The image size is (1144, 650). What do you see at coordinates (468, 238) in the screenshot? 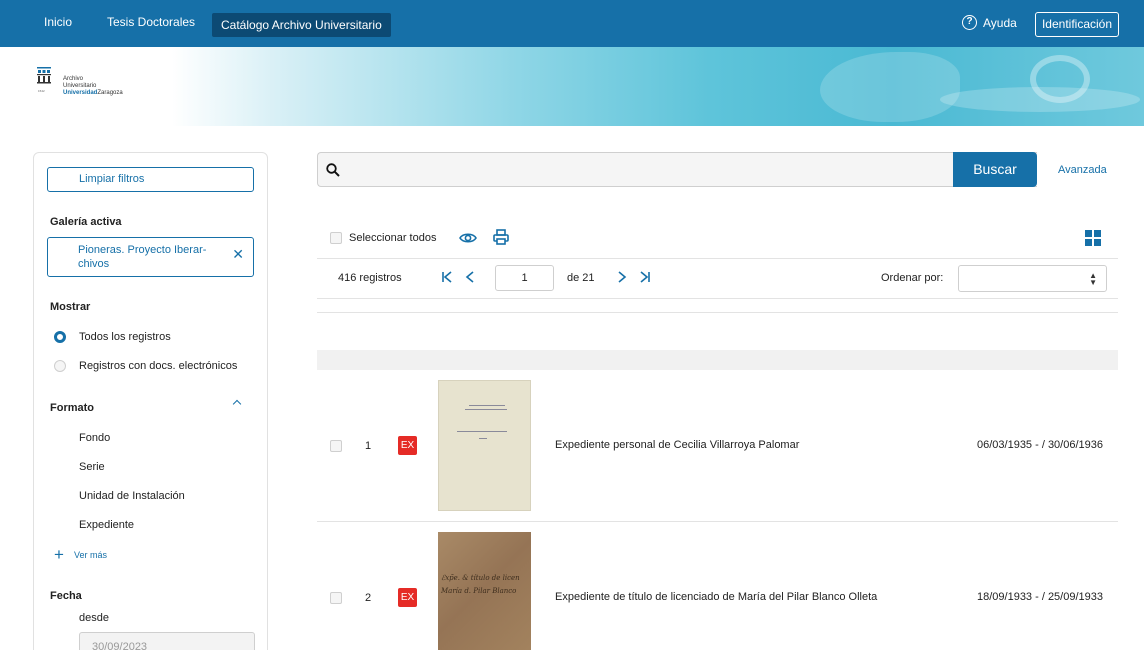
I see `eye-icon` at bounding box center [468, 238].